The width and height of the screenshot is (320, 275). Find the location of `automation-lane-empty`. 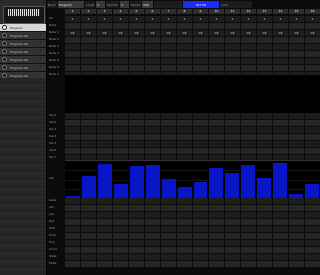

automation-lane-empty is located at coordinates (192, 94).